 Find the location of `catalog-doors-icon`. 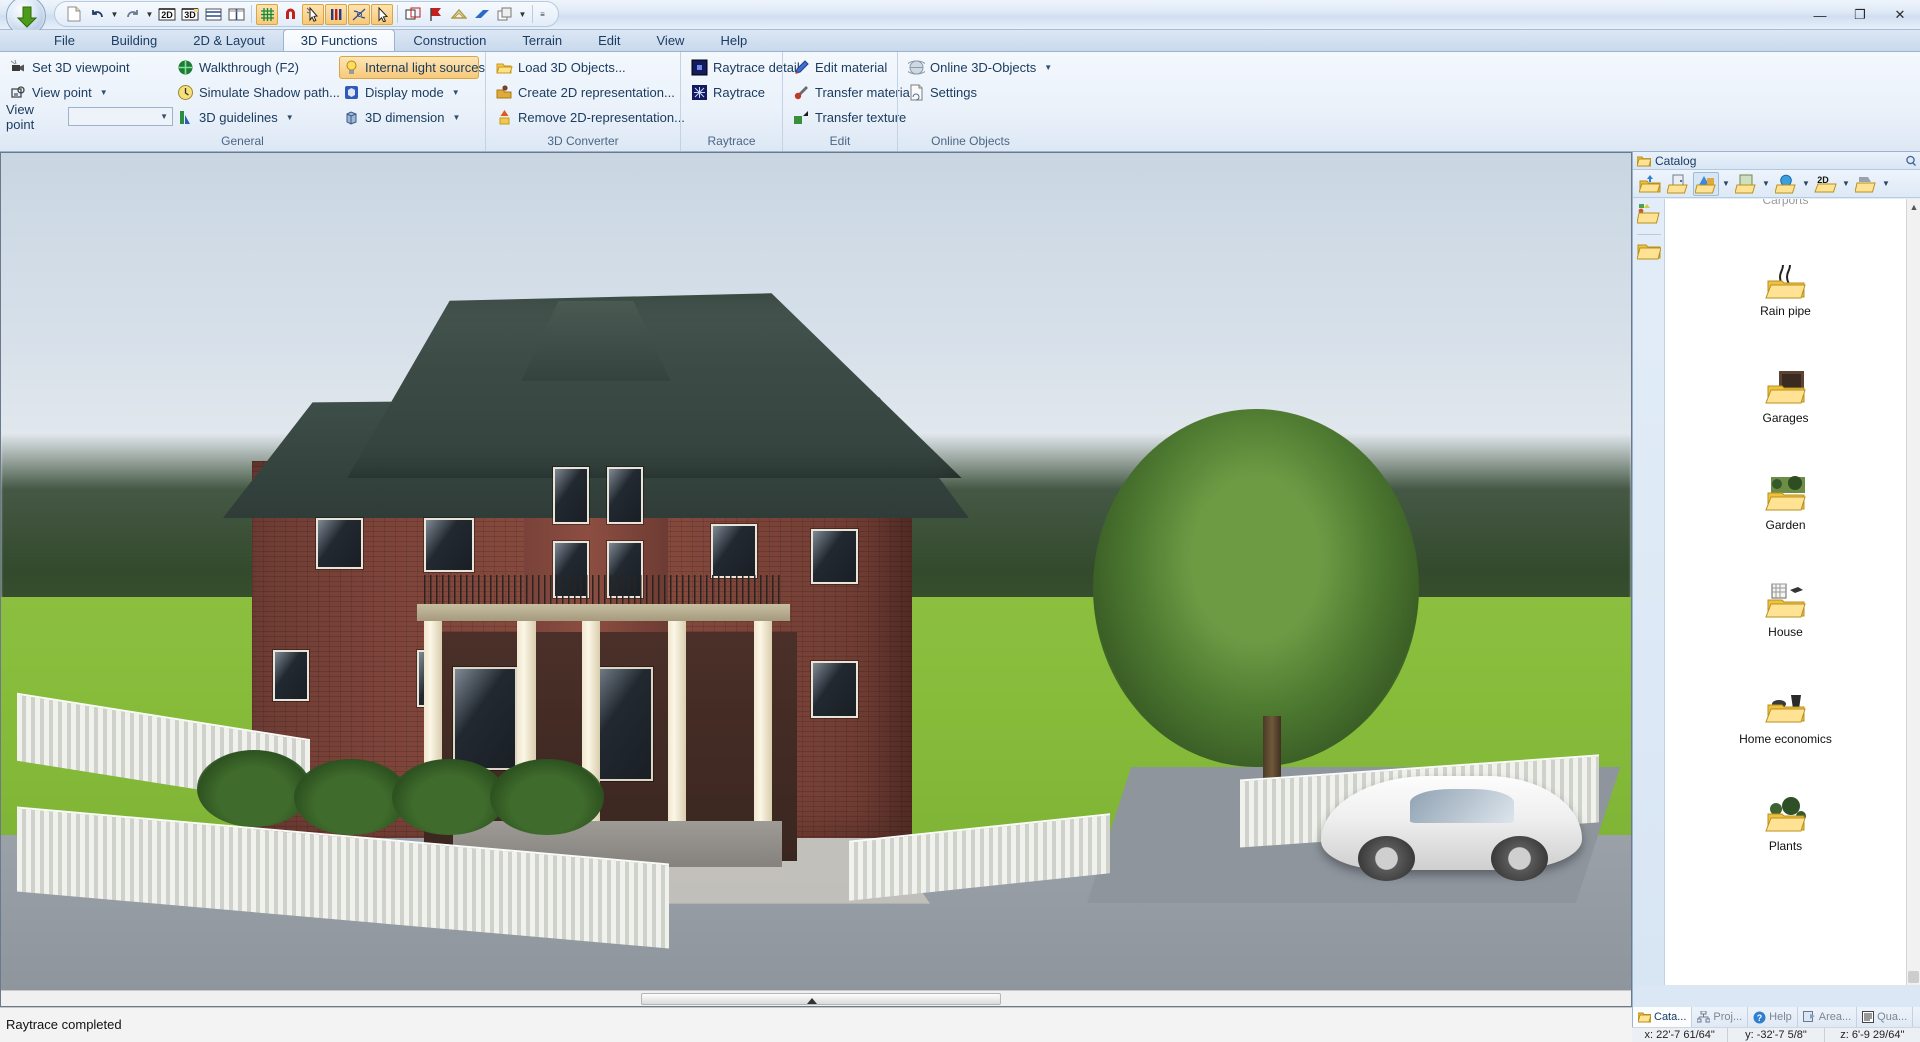

catalog-doors-icon is located at coordinates (1678, 184).